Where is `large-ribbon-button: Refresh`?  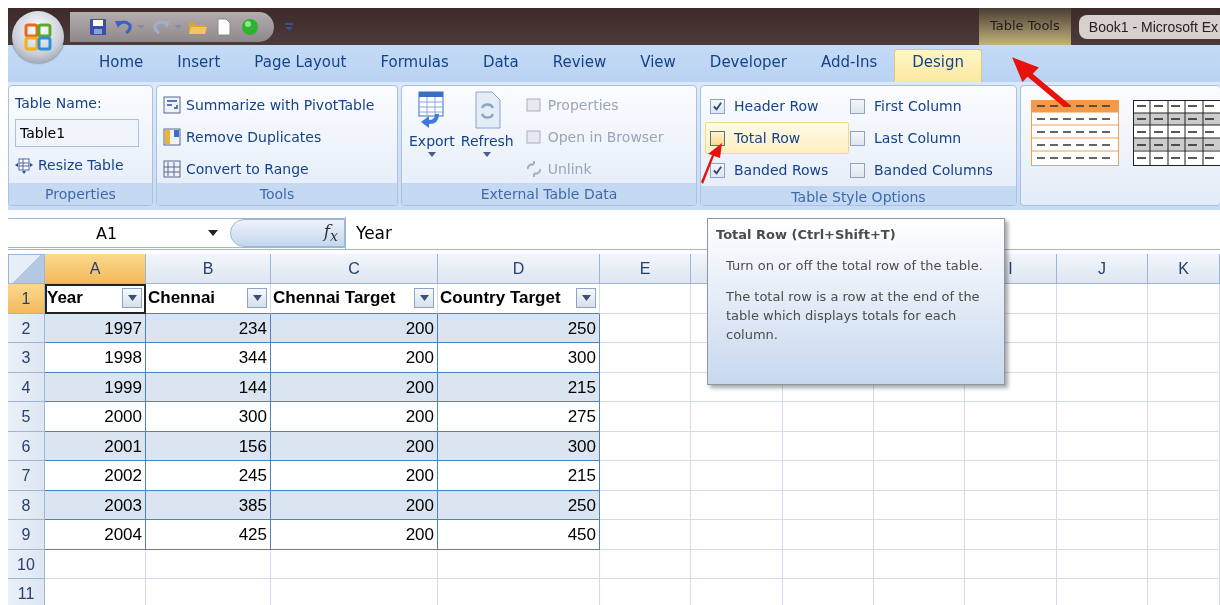
large-ribbon-button: Refresh is located at coordinates (487, 136).